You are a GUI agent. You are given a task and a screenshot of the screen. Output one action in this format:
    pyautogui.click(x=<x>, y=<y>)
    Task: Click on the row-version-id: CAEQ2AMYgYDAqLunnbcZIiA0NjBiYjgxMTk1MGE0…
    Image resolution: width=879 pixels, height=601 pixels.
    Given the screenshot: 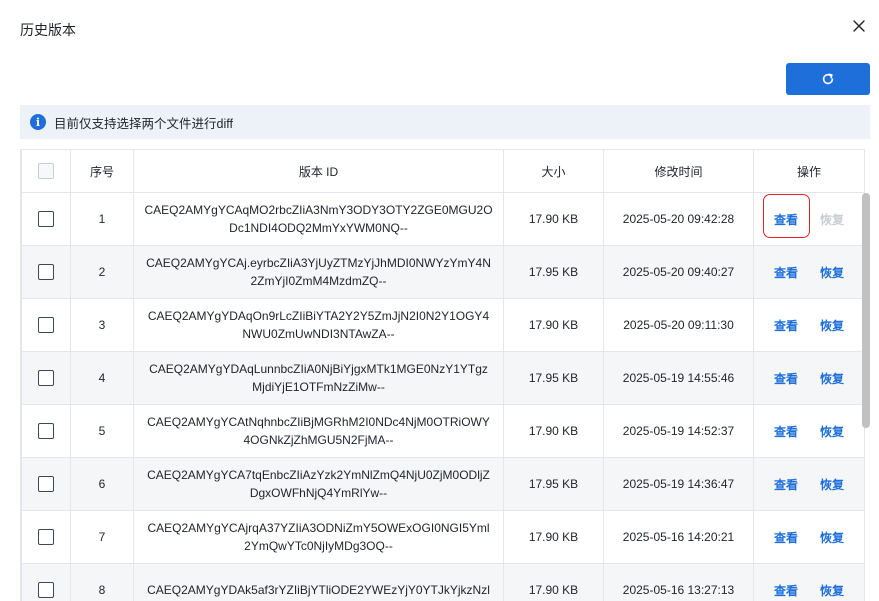 What is the action you would take?
    pyautogui.click(x=318, y=378)
    